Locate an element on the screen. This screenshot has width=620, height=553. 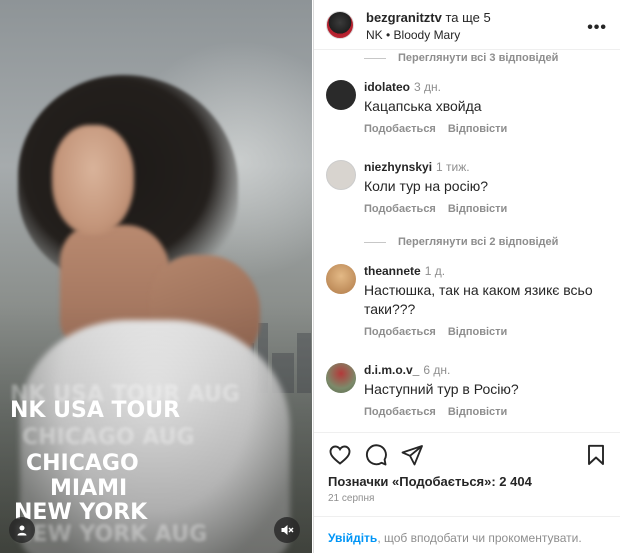
heart-icon is located at coordinates (340, 455).